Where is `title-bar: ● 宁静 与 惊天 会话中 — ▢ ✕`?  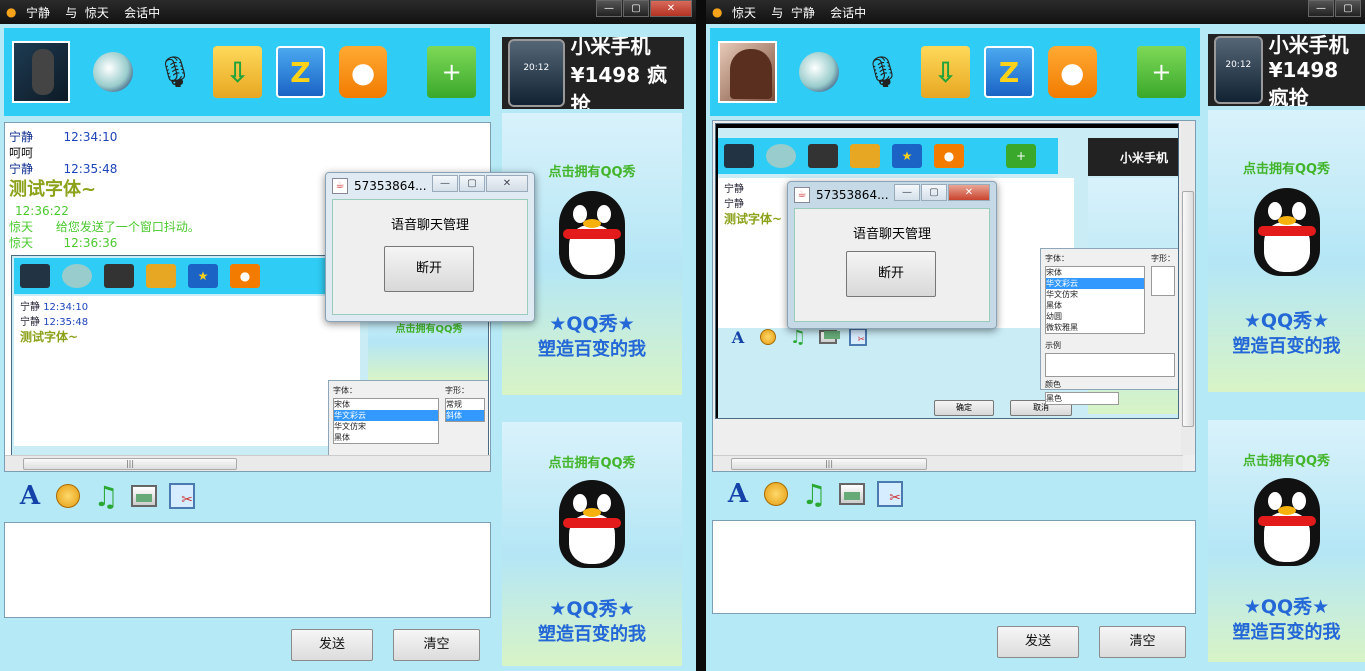
title-bar: ● 宁静 与 惊天 会话中 — ▢ ✕ is located at coordinates (348, 12).